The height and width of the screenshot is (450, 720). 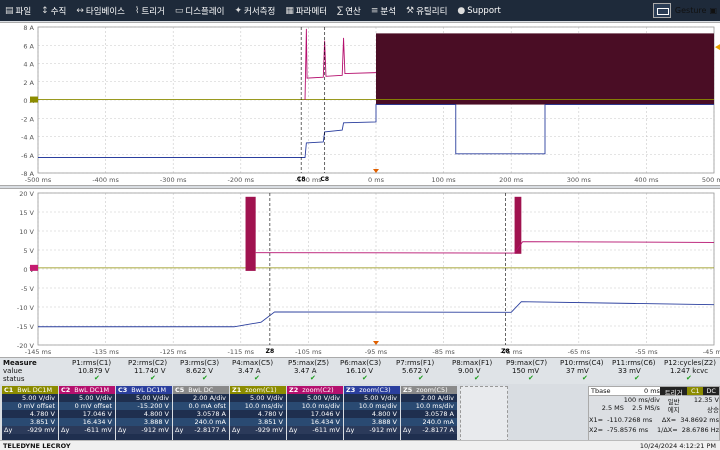 What do you see at coordinates (353, 11) in the screenshot?
I see `menu-item-label: 연산` at bounding box center [353, 11].